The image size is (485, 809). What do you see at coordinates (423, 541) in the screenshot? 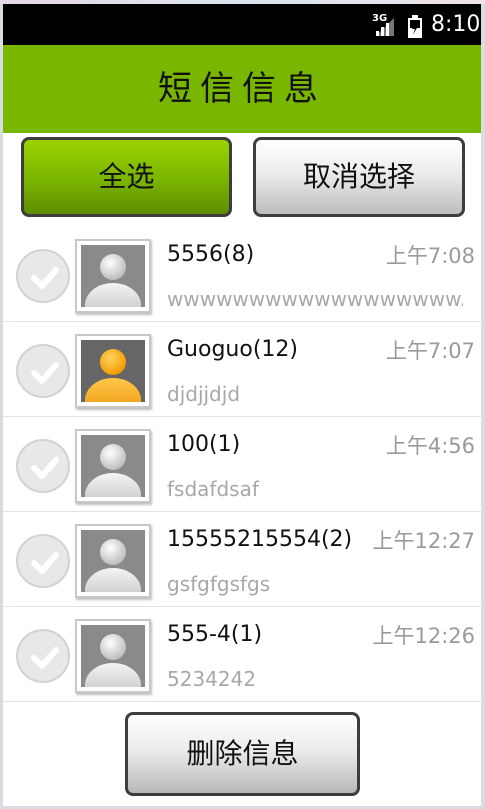
I see `message-time: 上午12:27` at bounding box center [423, 541].